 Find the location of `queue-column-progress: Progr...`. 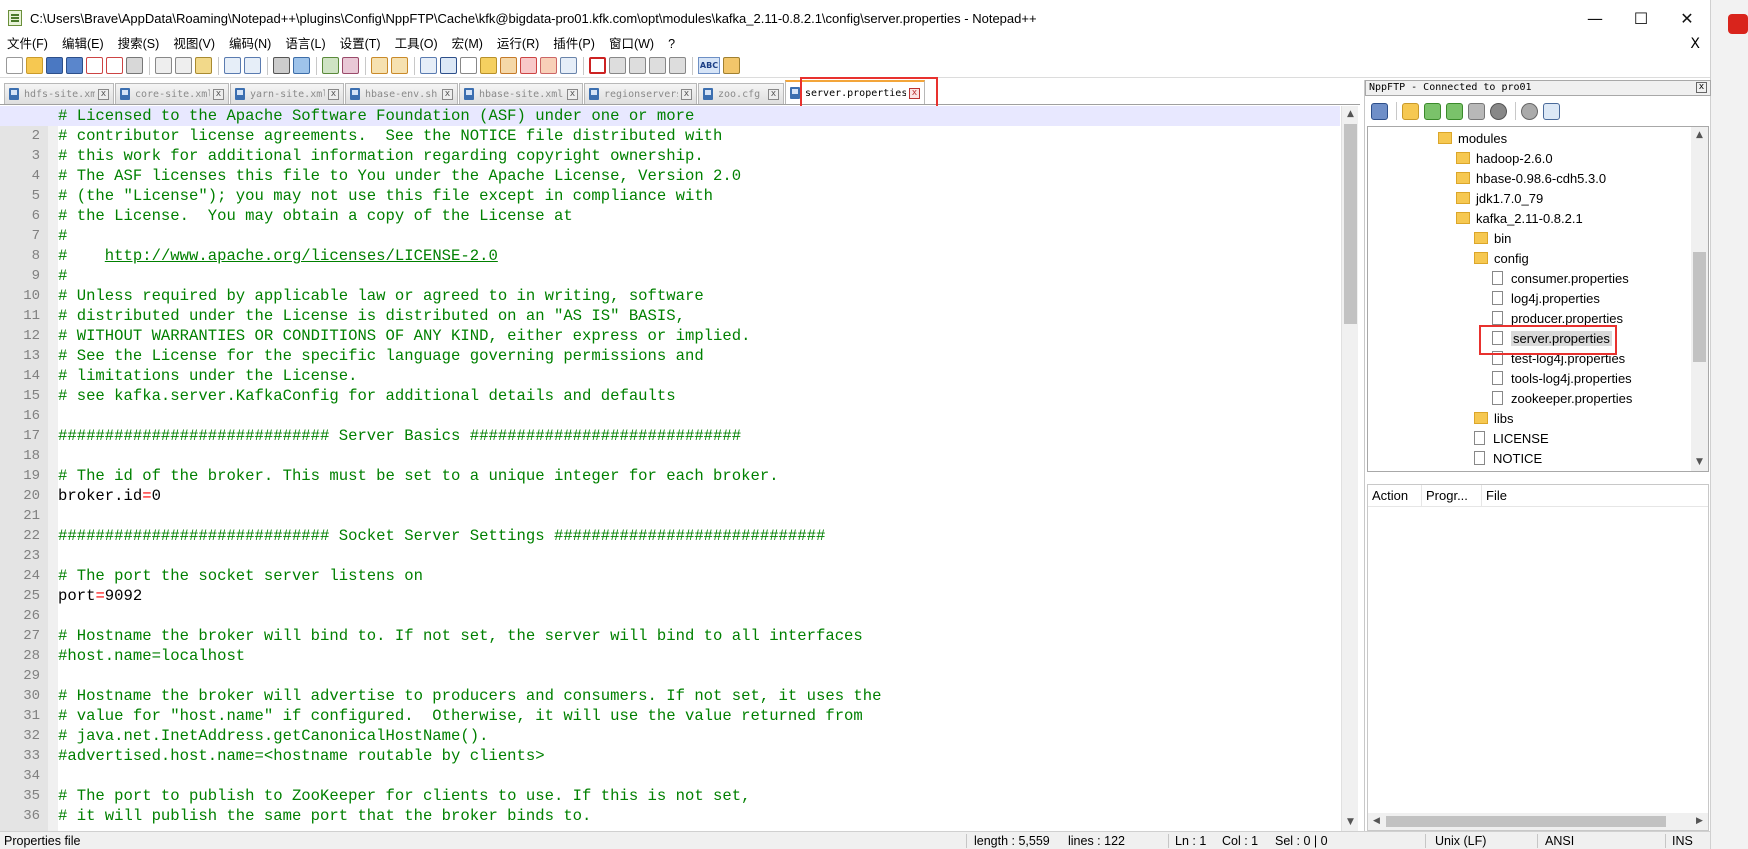

queue-column-progress: Progr... is located at coordinates (1452, 495).